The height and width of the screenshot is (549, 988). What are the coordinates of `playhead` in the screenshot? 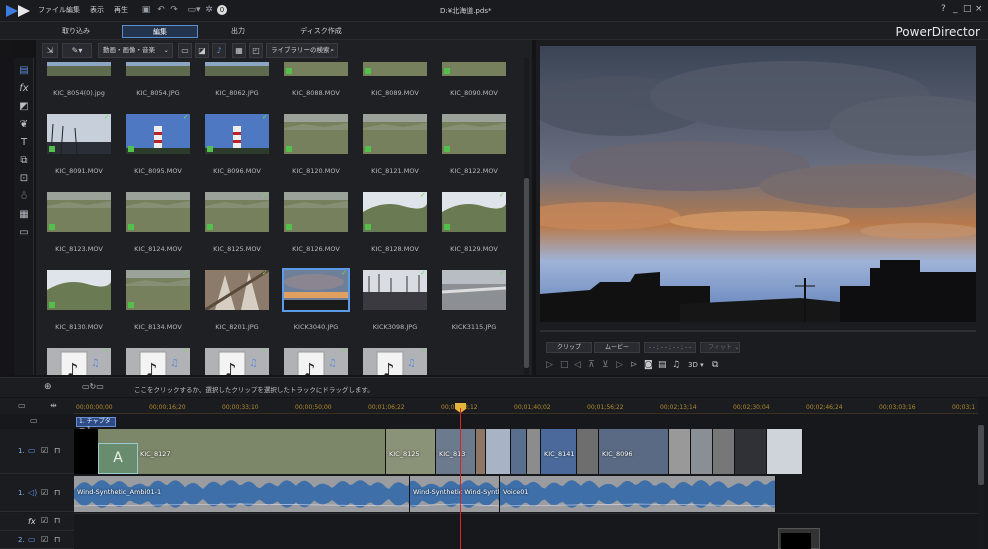 It's located at (460, 478).